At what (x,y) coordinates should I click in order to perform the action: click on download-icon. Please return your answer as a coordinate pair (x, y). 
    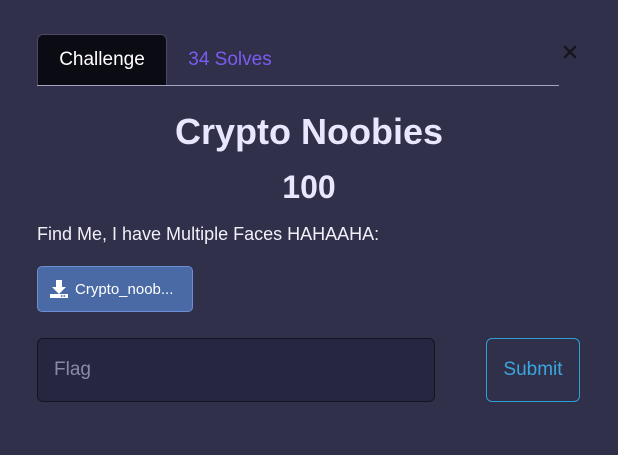
    Looking at the image, I should click on (59, 289).